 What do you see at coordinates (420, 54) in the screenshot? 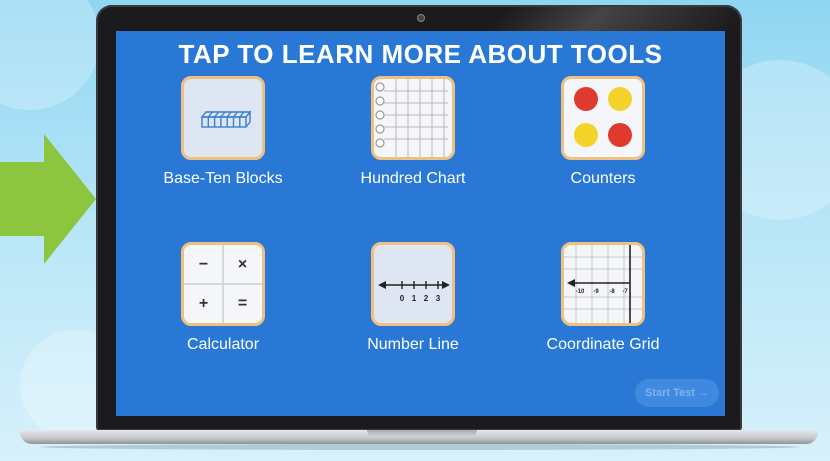
I see `page-title: TAP TO LEARN MORE ABOUT TOOLS` at bounding box center [420, 54].